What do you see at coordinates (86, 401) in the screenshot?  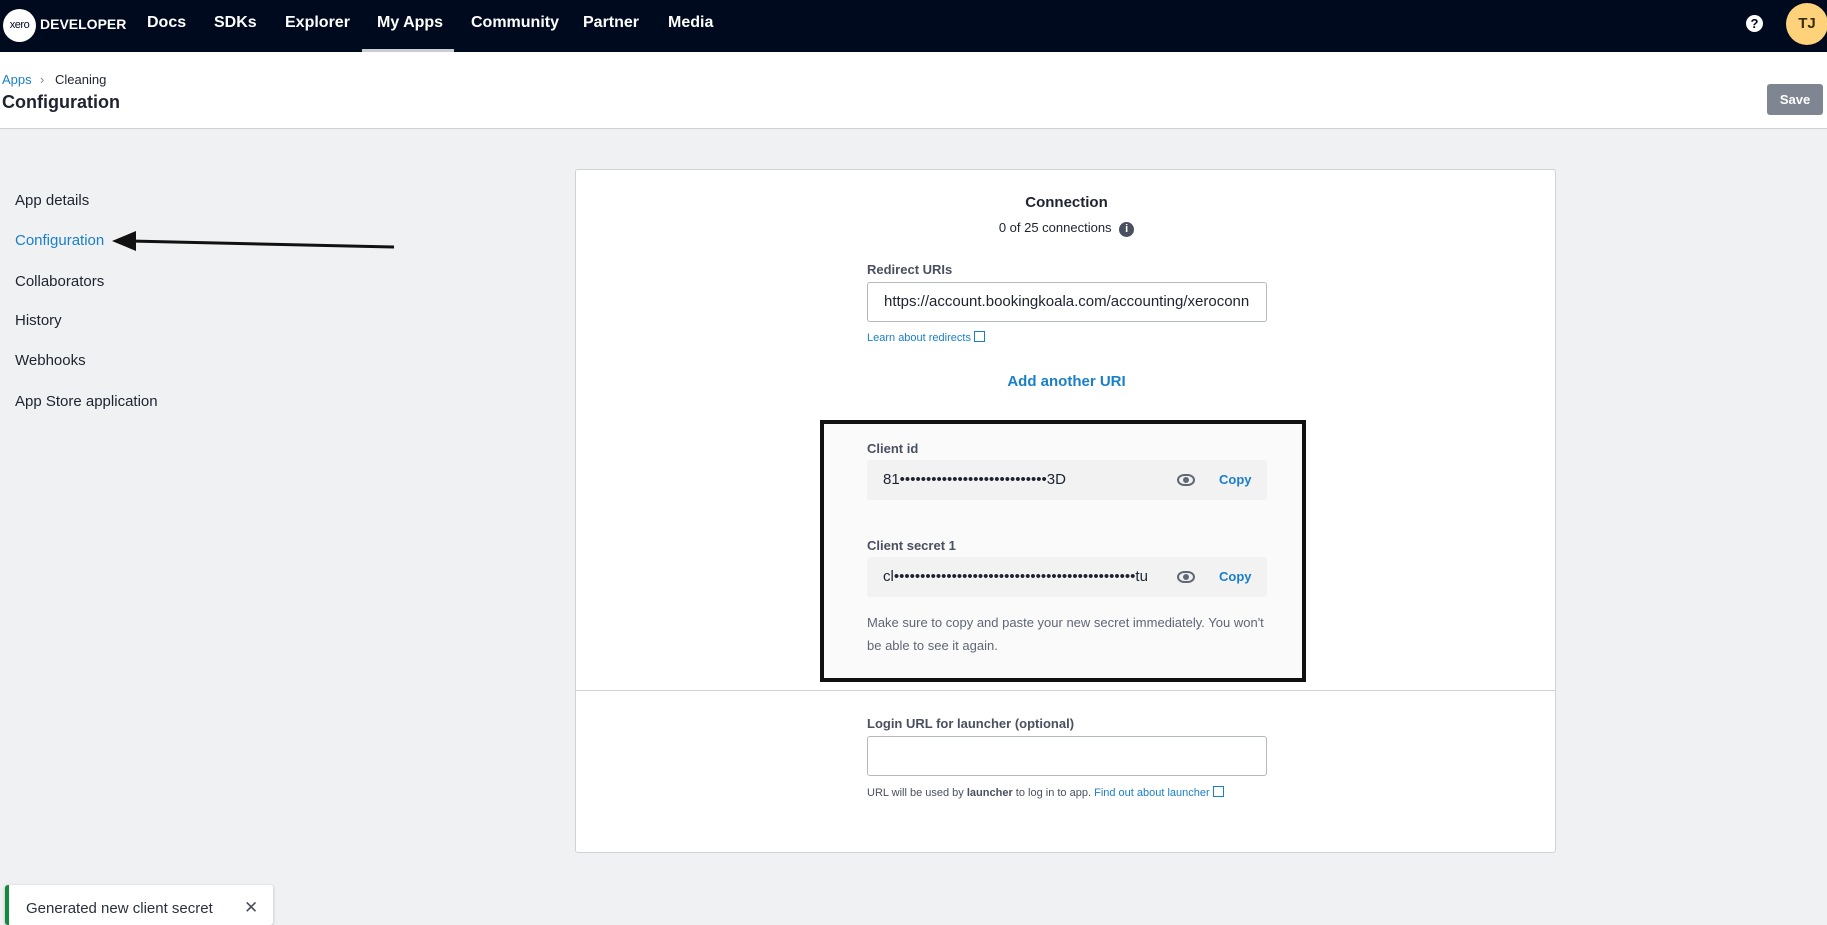 I see `sidebar-item-app-store: App Store application` at bounding box center [86, 401].